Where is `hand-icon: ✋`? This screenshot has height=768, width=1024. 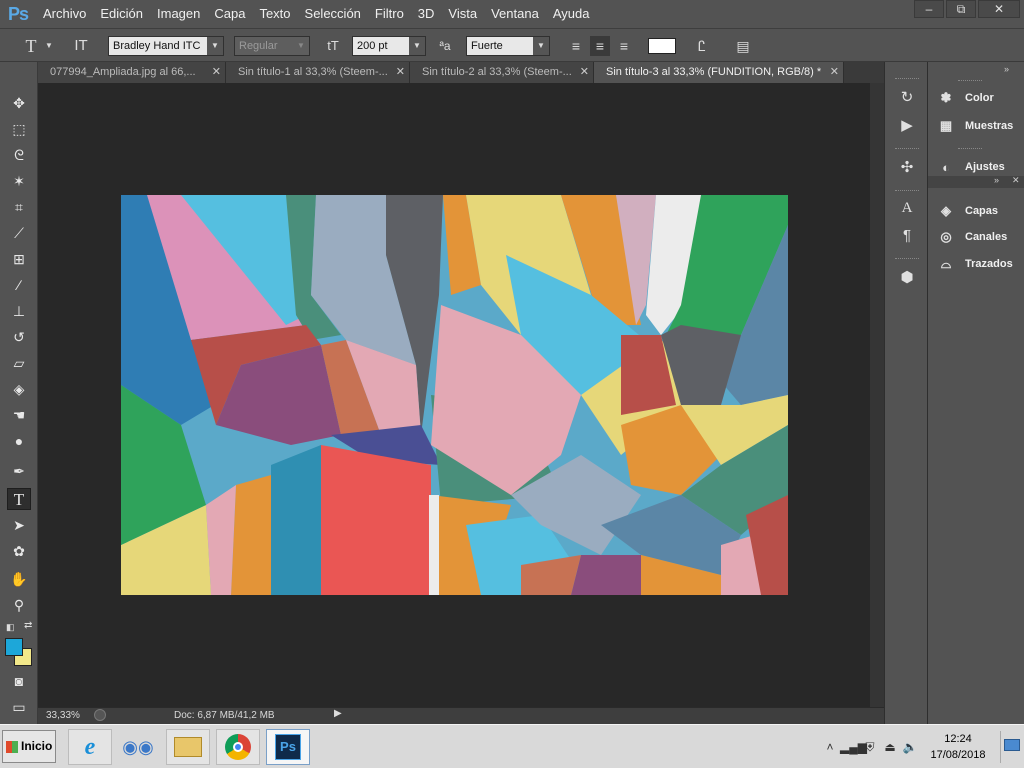 hand-icon: ✋ is located at coordinates (19, 579).